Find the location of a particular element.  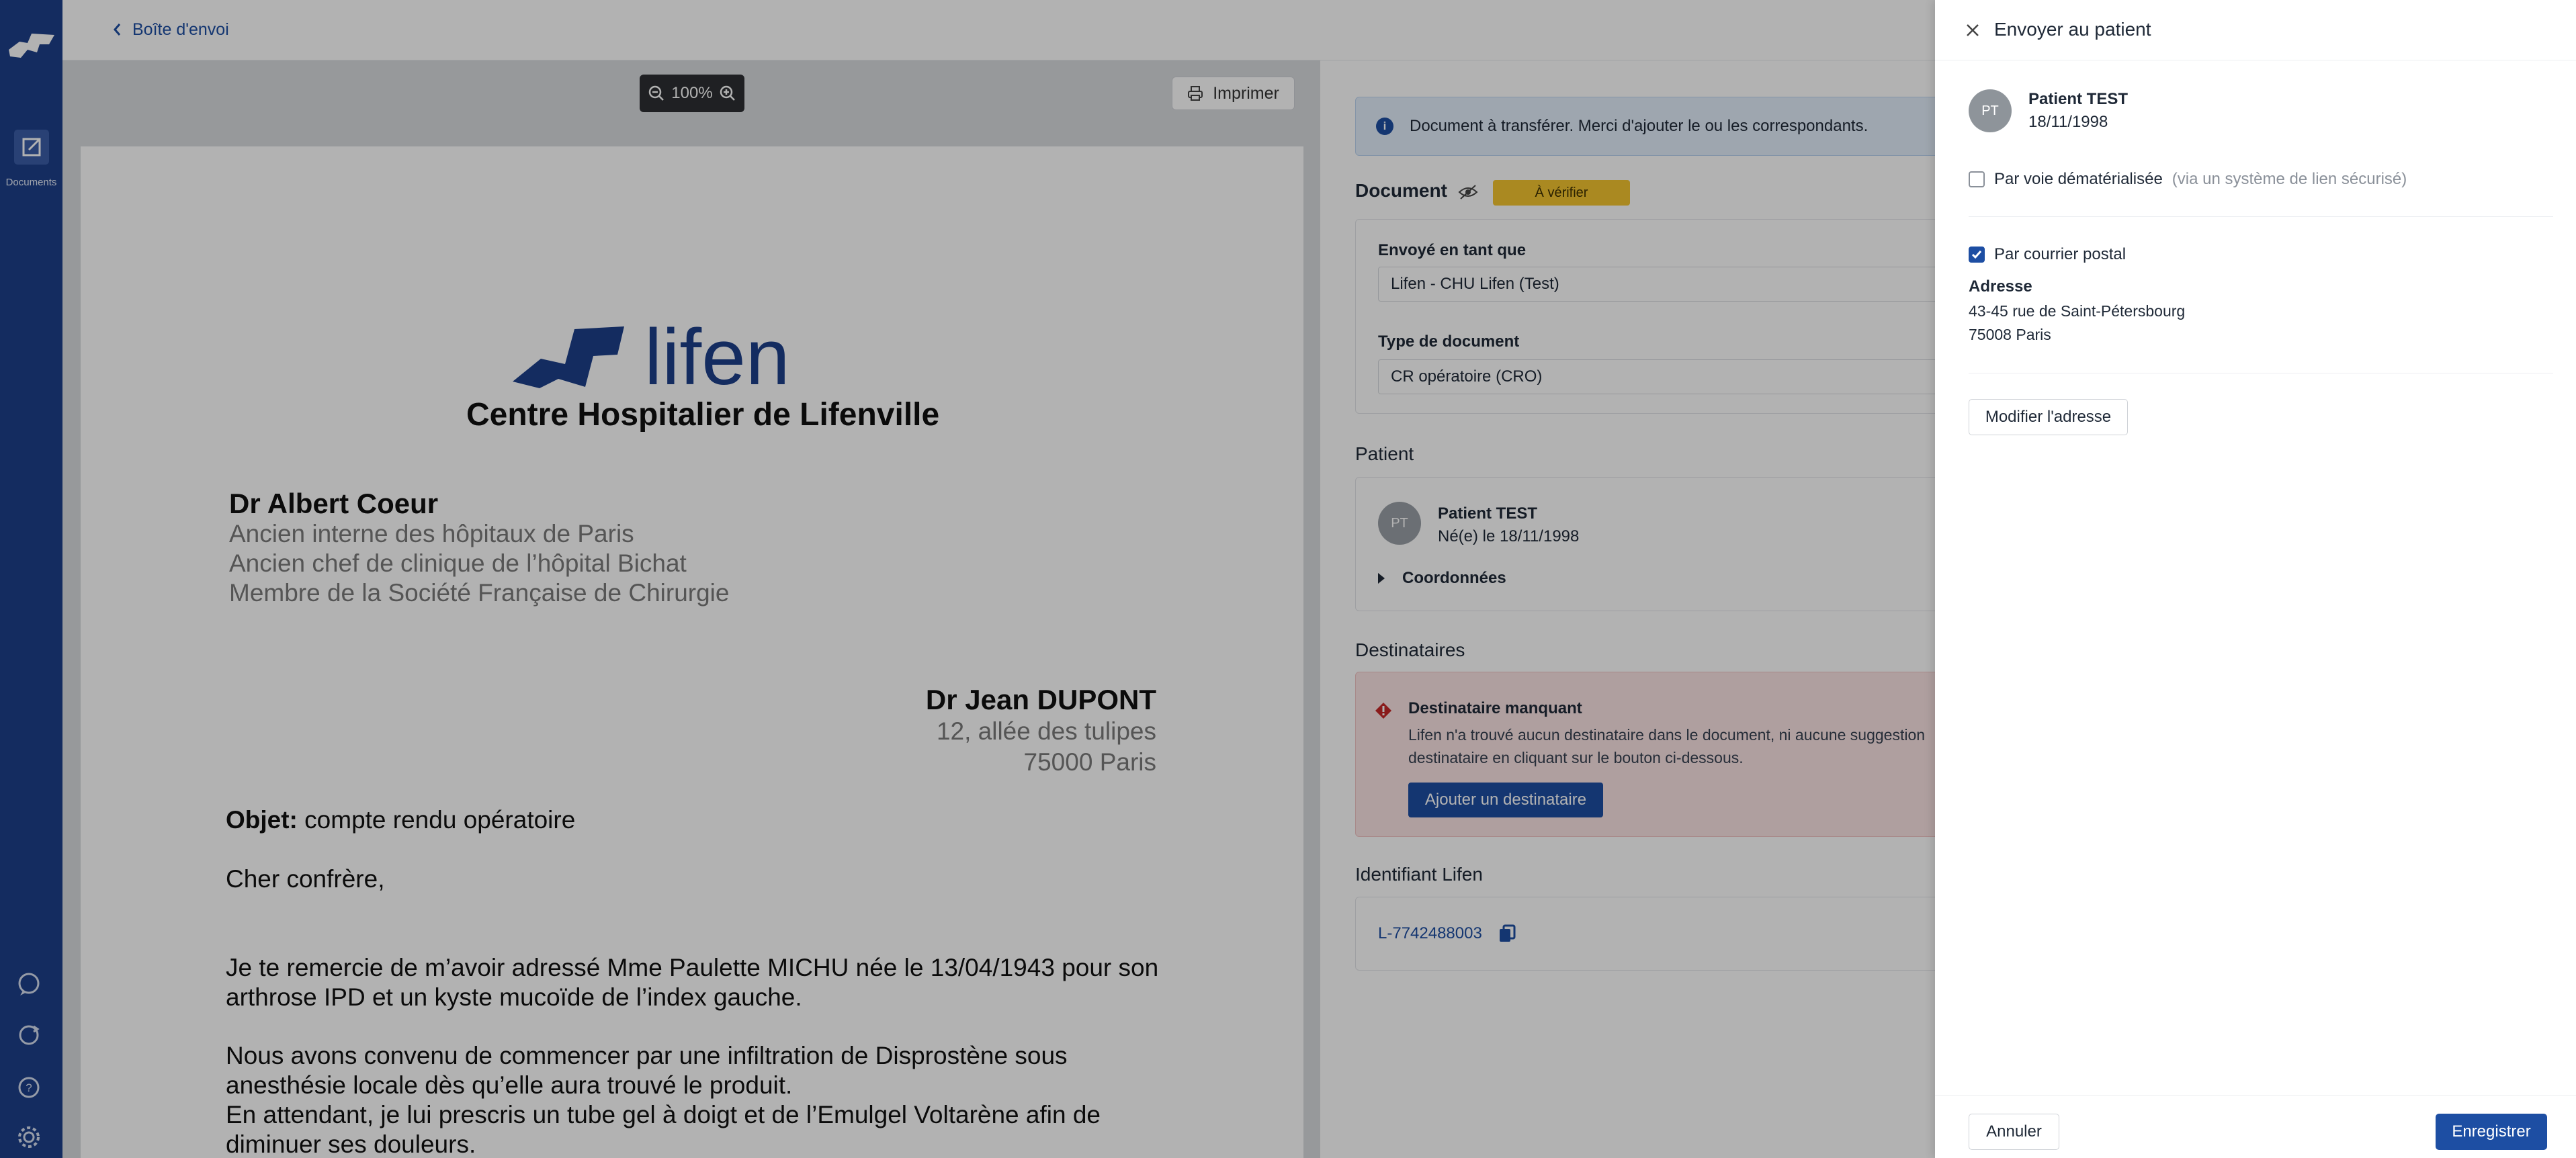

address-line: 75008 Paris is located at coordinates (2010, 334).